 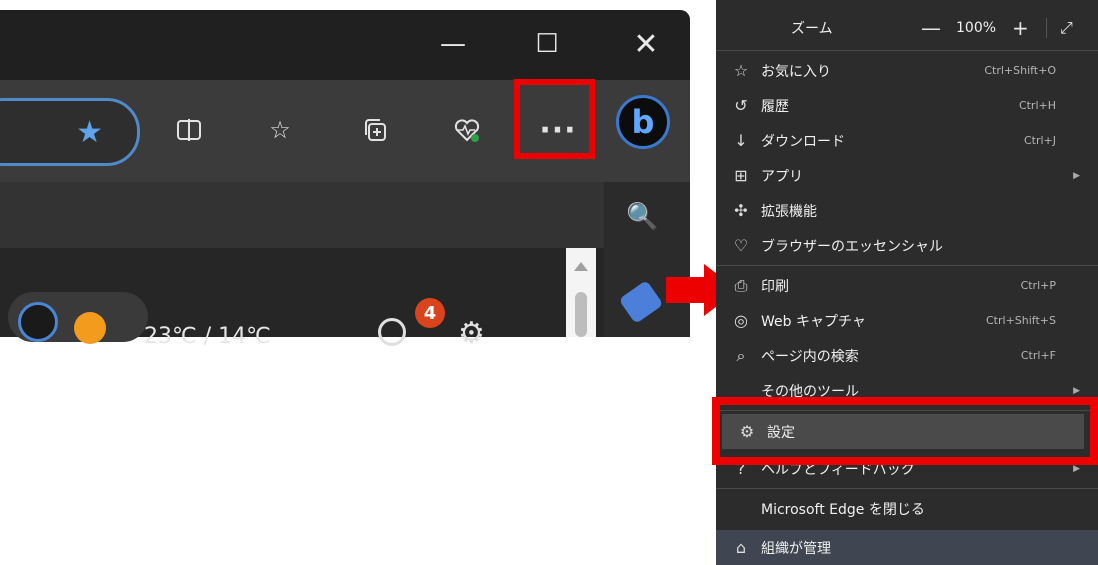 I want to click on minimize-button: —, so click(x=453, y=44).